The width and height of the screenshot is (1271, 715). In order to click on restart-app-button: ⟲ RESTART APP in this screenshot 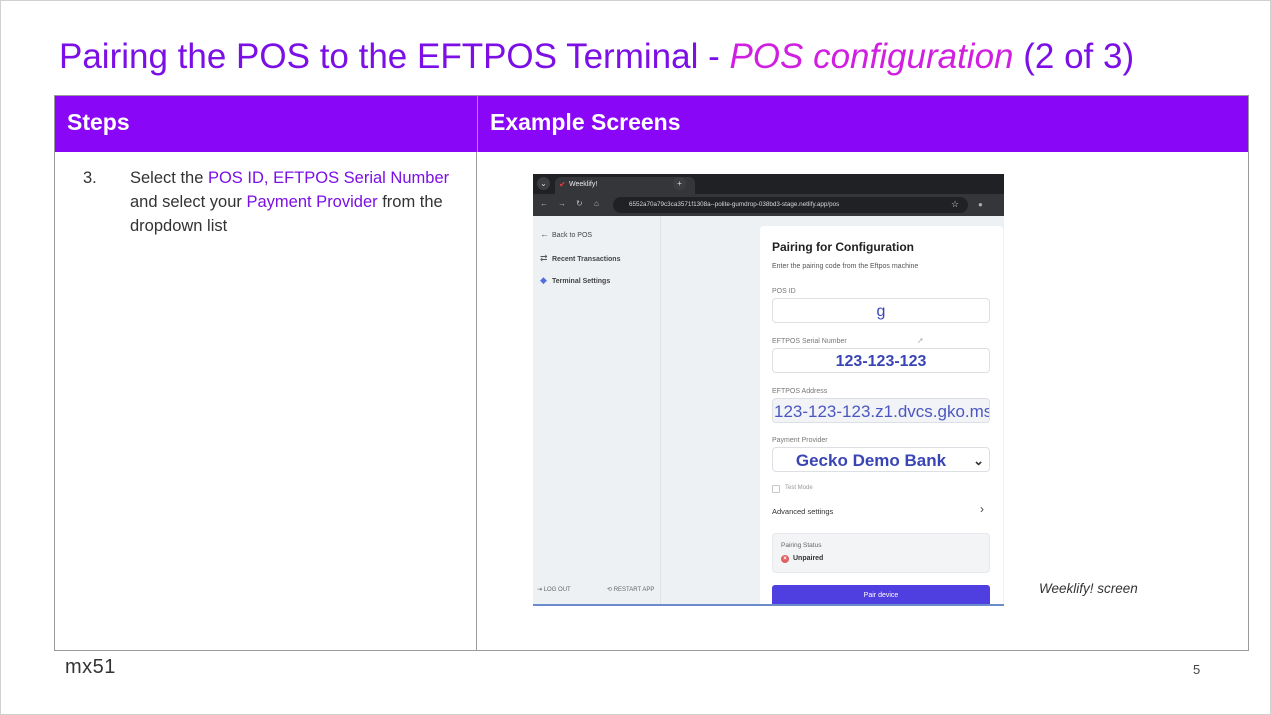, I will do `click(630, 589)`.